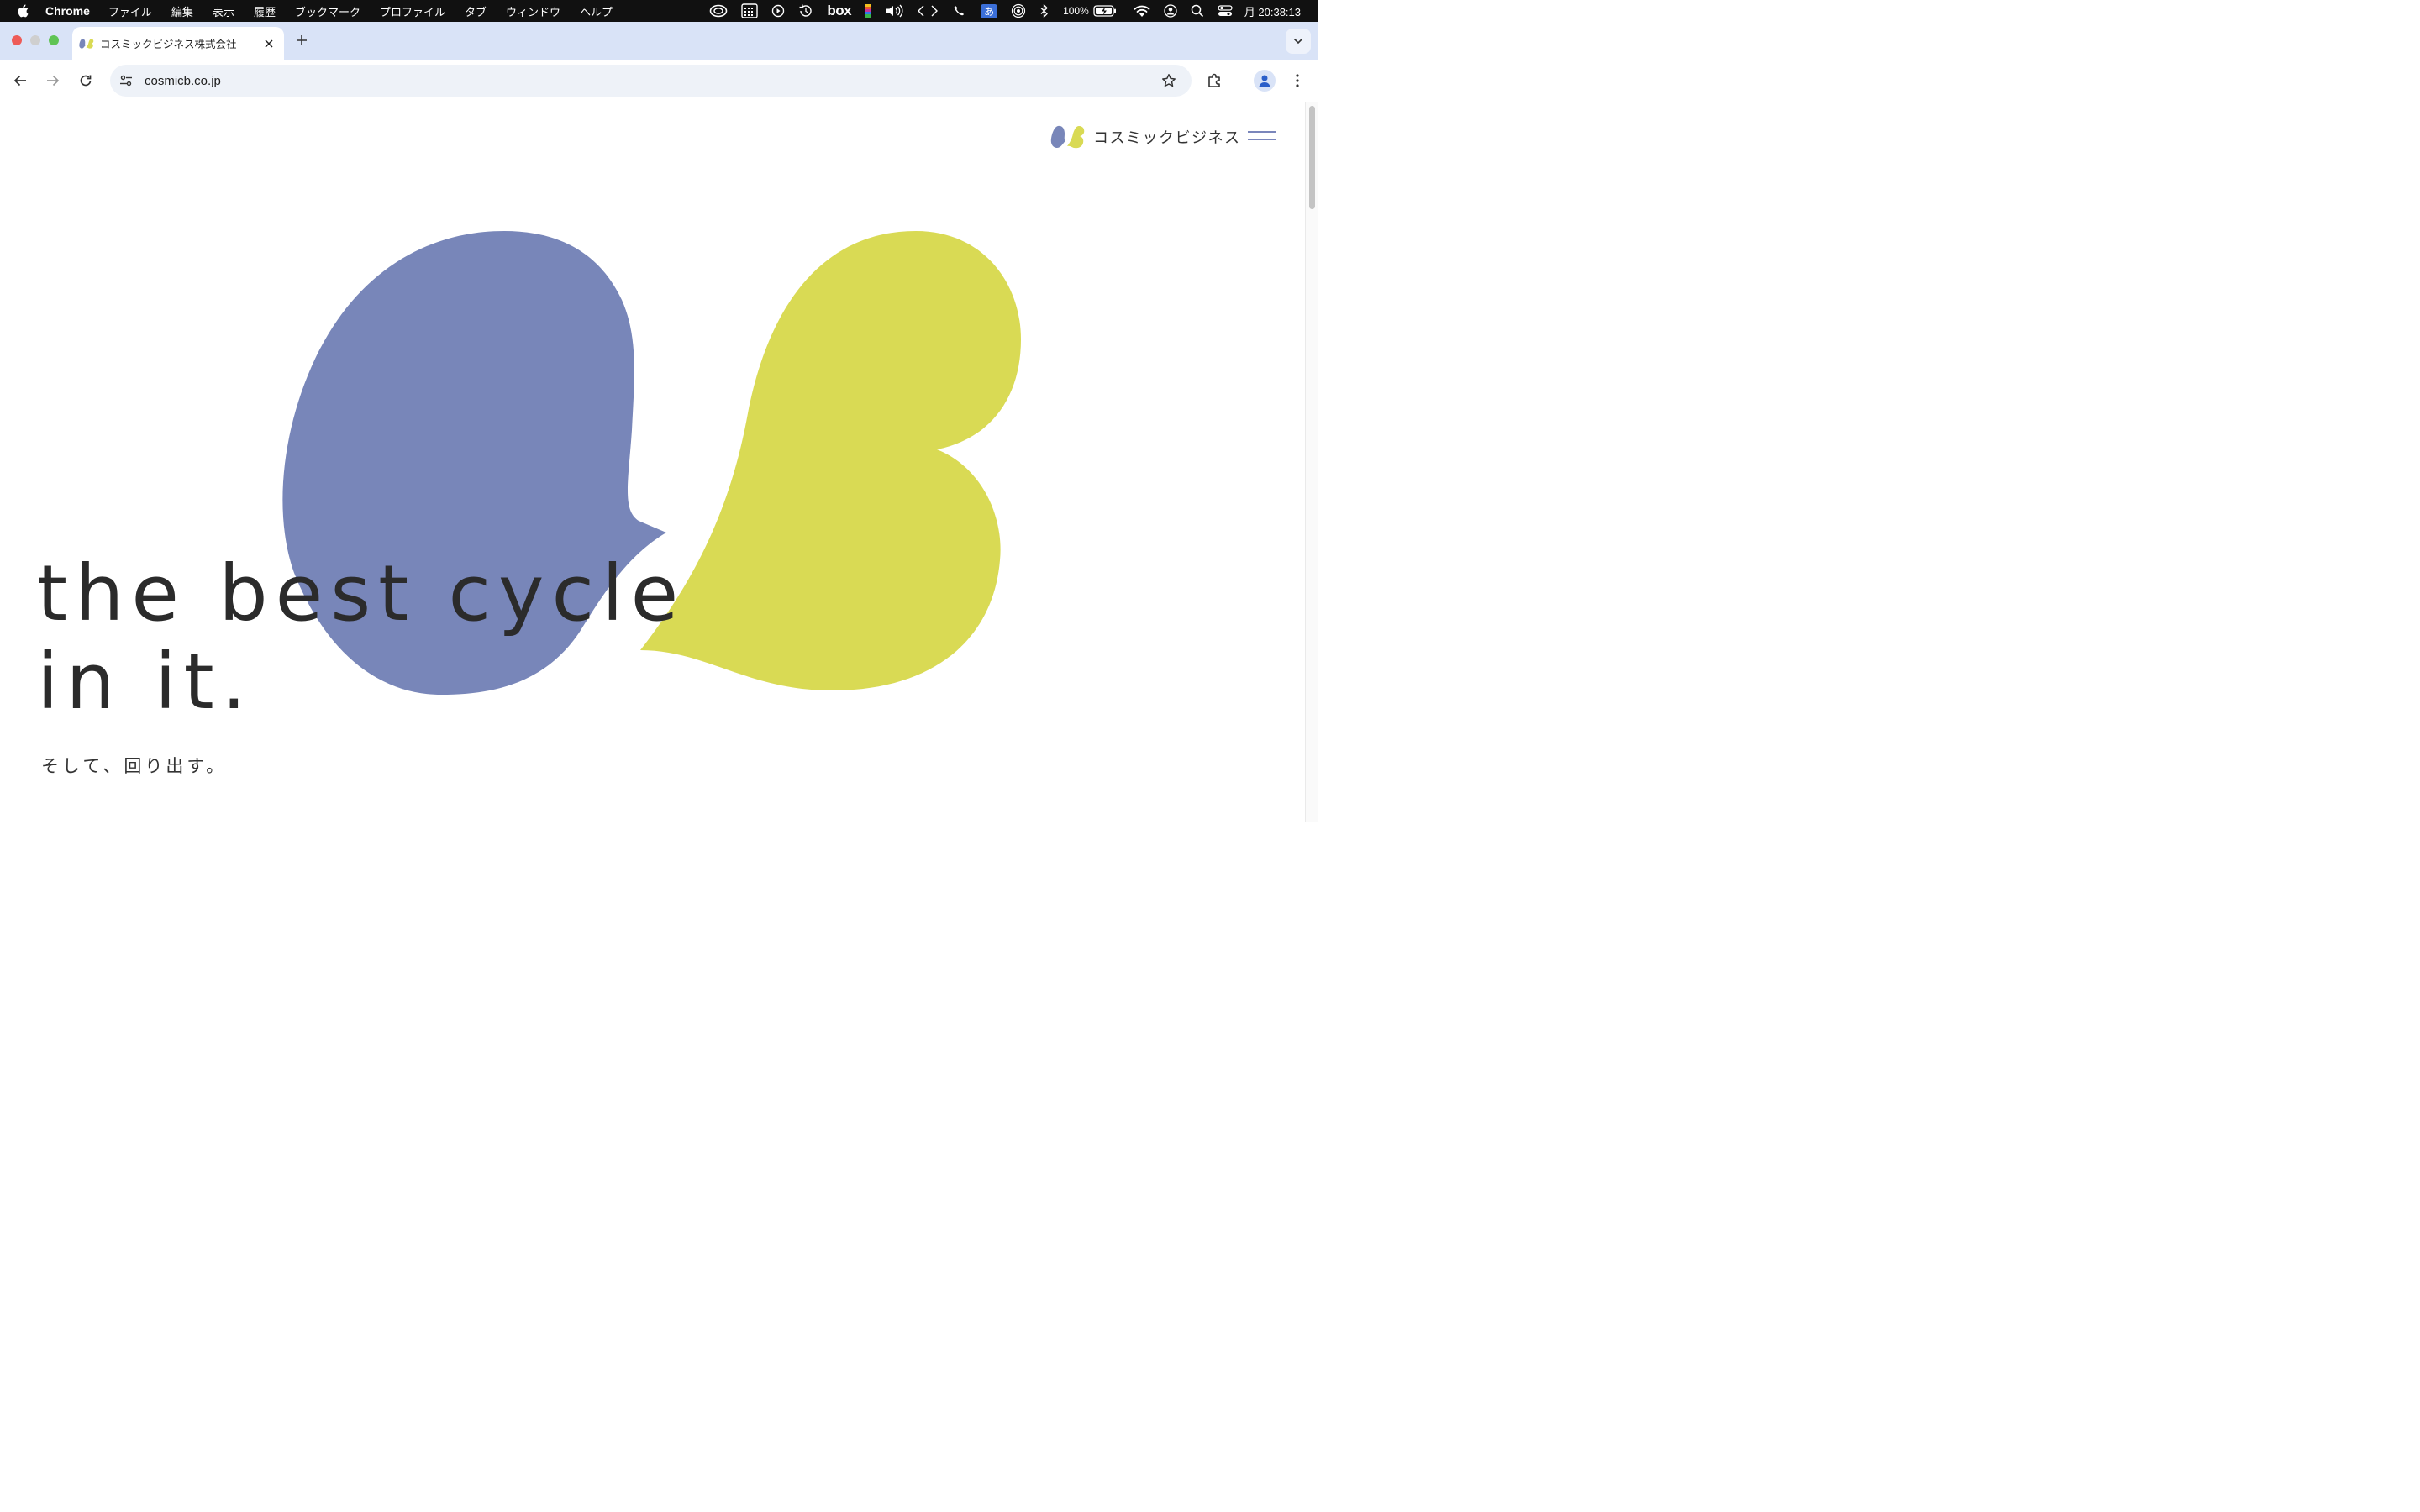 This screenshot has height=1512, width=2420. Describe the element at coordinates (86, 44) in the screenshot. I see `site-favicon-icon` at that location.